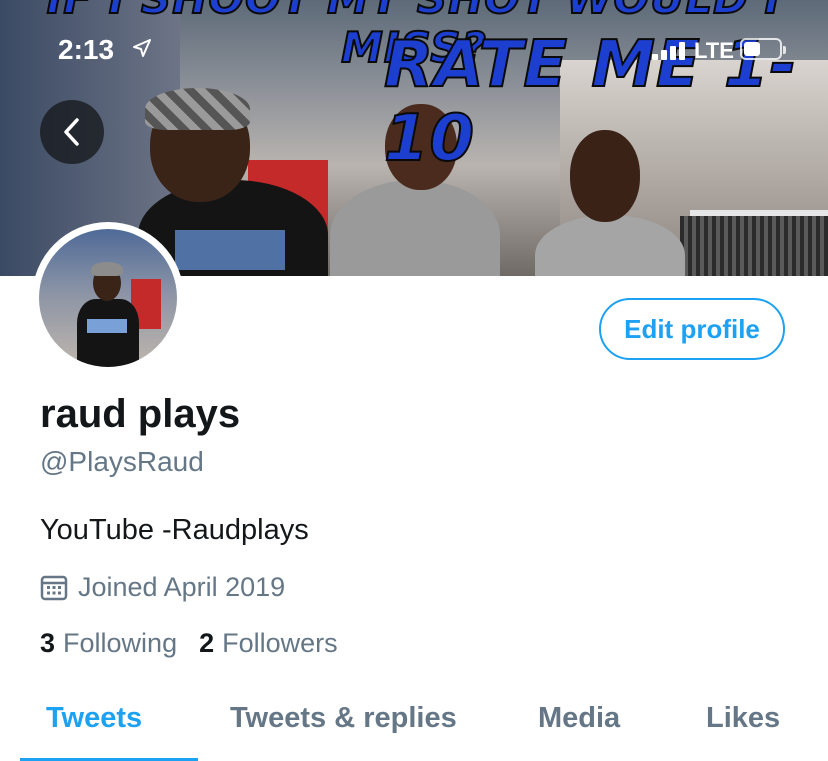 The image size is (828, 761). I want to click on user-handle: @PlaysRaud, so click(122, 461).